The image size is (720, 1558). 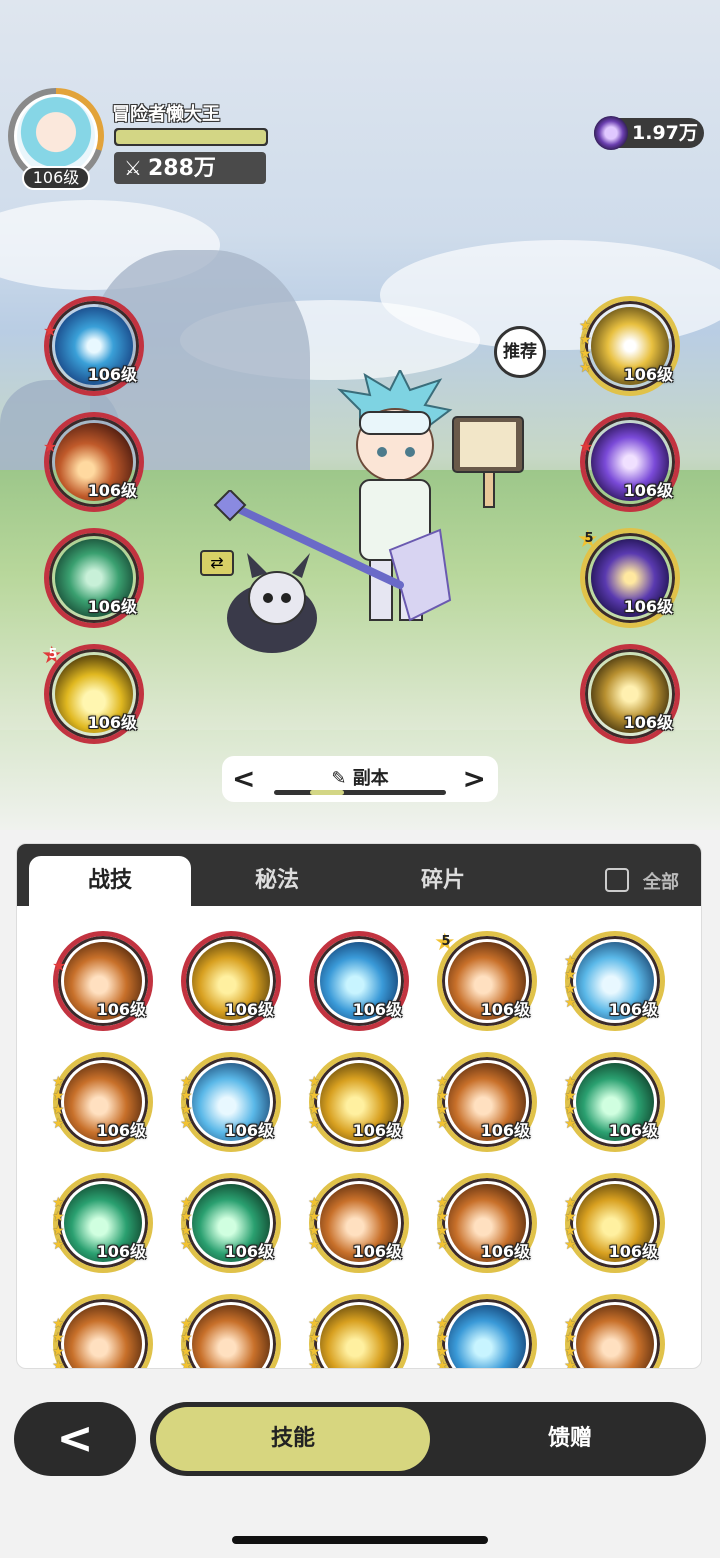 I want to click on combat-power-value: 288万, so click(x=182, y=168).